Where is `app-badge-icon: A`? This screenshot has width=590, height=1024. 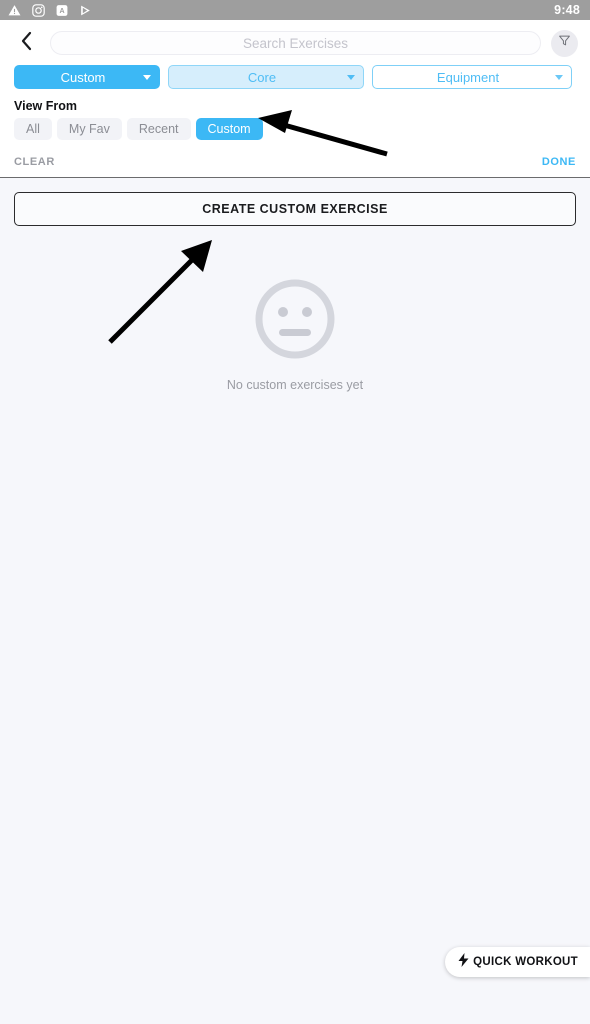
app-badge-icon: A is located at coordinates (62, 10).